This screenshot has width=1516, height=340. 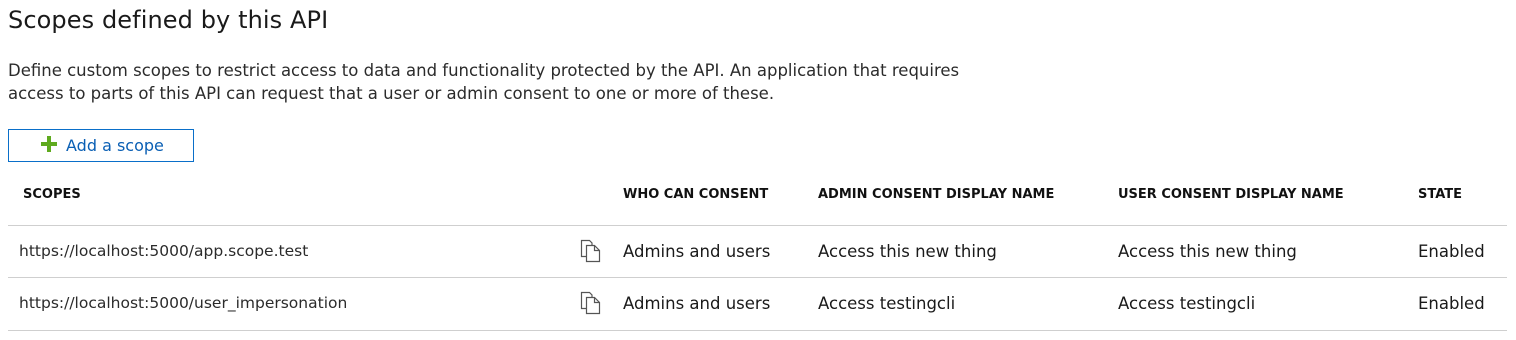 What do you see at coordinates (696, 194) in the screenshot?
I see `column-header-who-can-consent: WHO CAN CONSENT` at bounding box center [696, 194].